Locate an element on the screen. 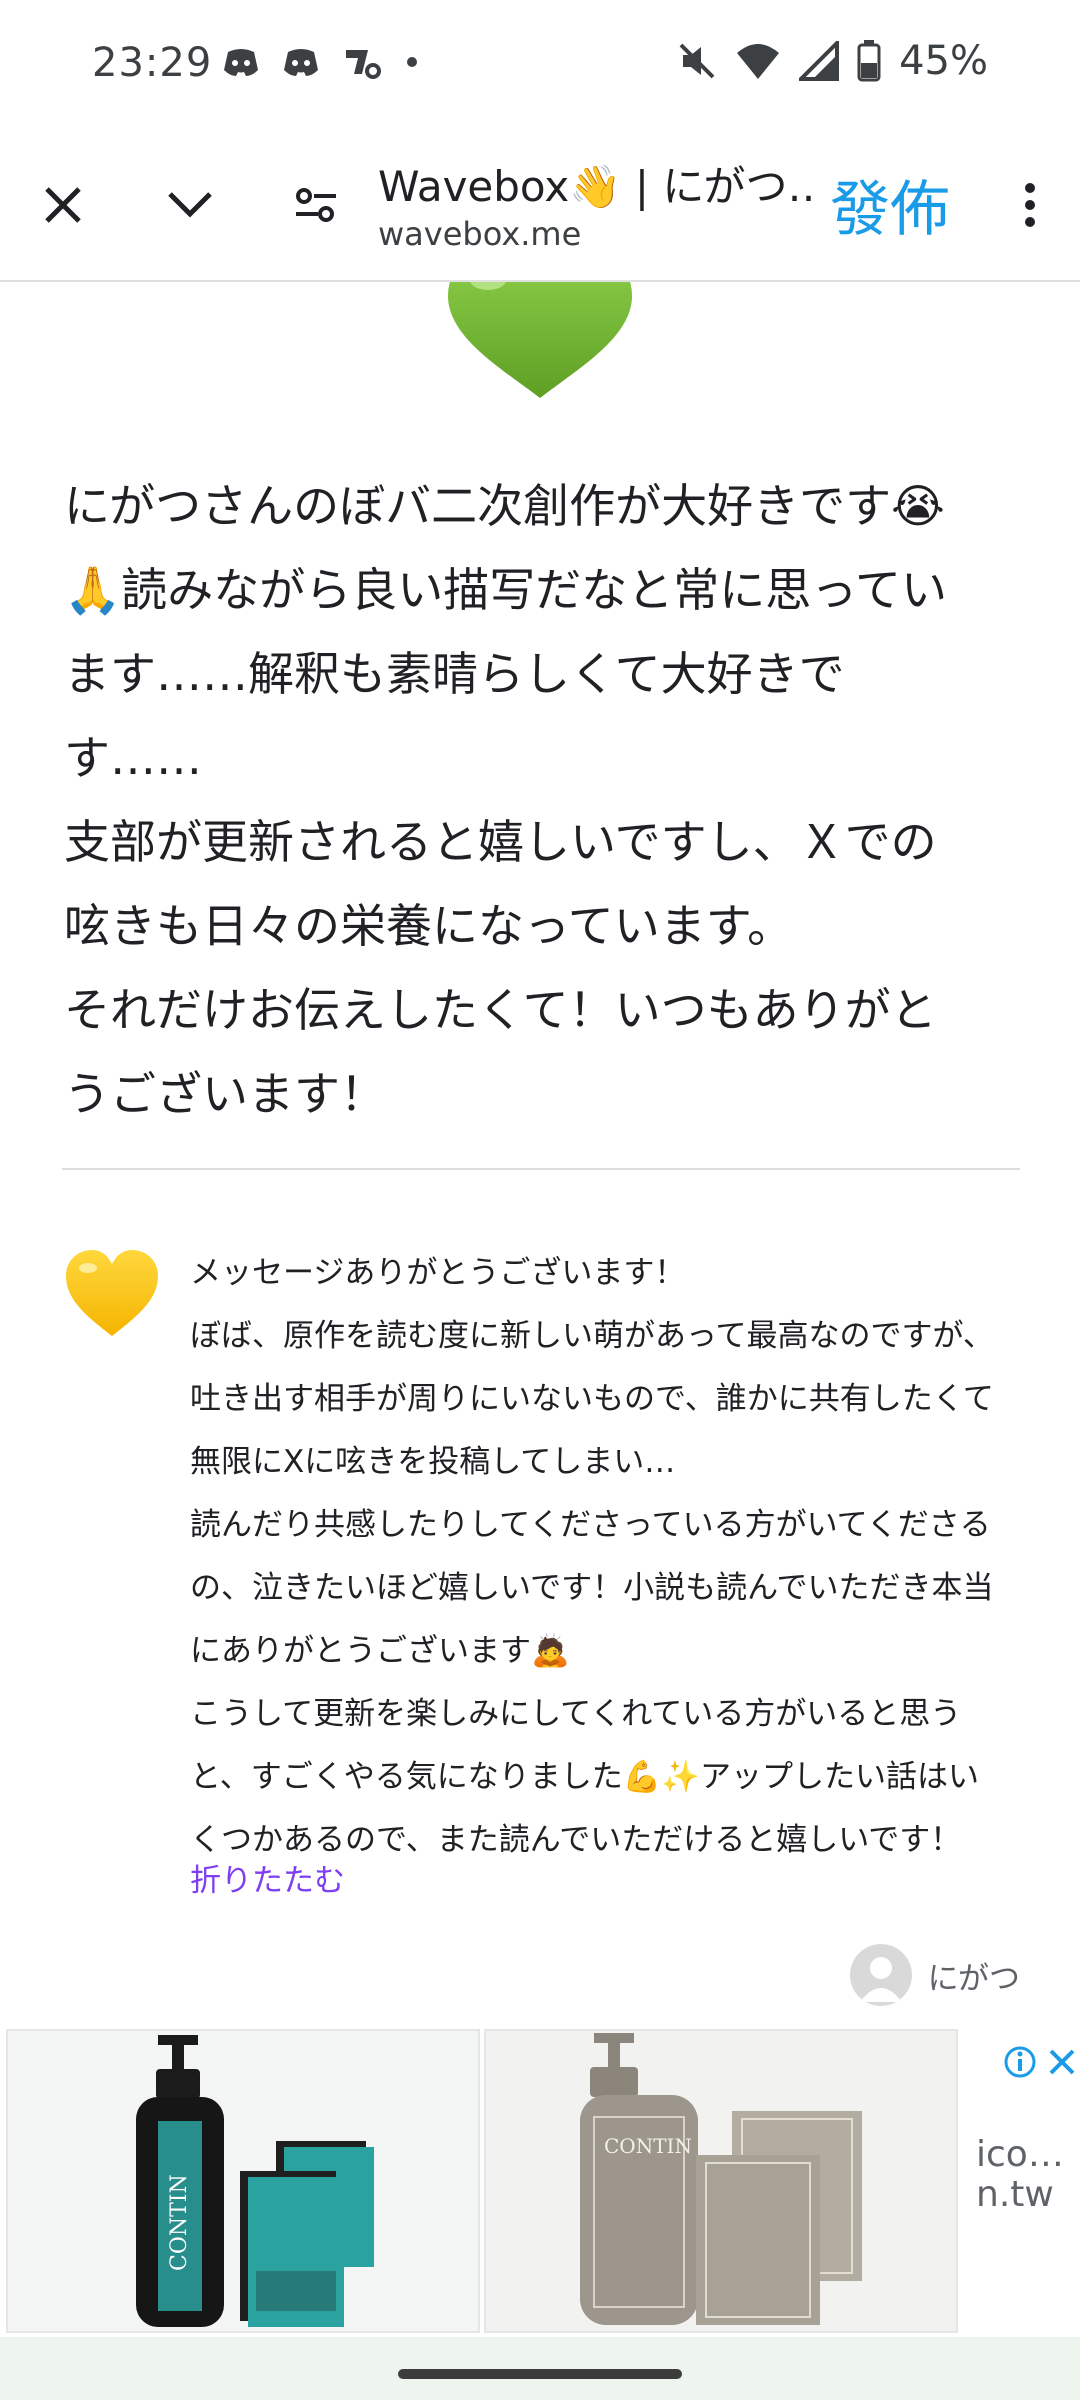 The width and height of the screenshot is (1080, 2400). close-button is located at coordinates (63, 205).